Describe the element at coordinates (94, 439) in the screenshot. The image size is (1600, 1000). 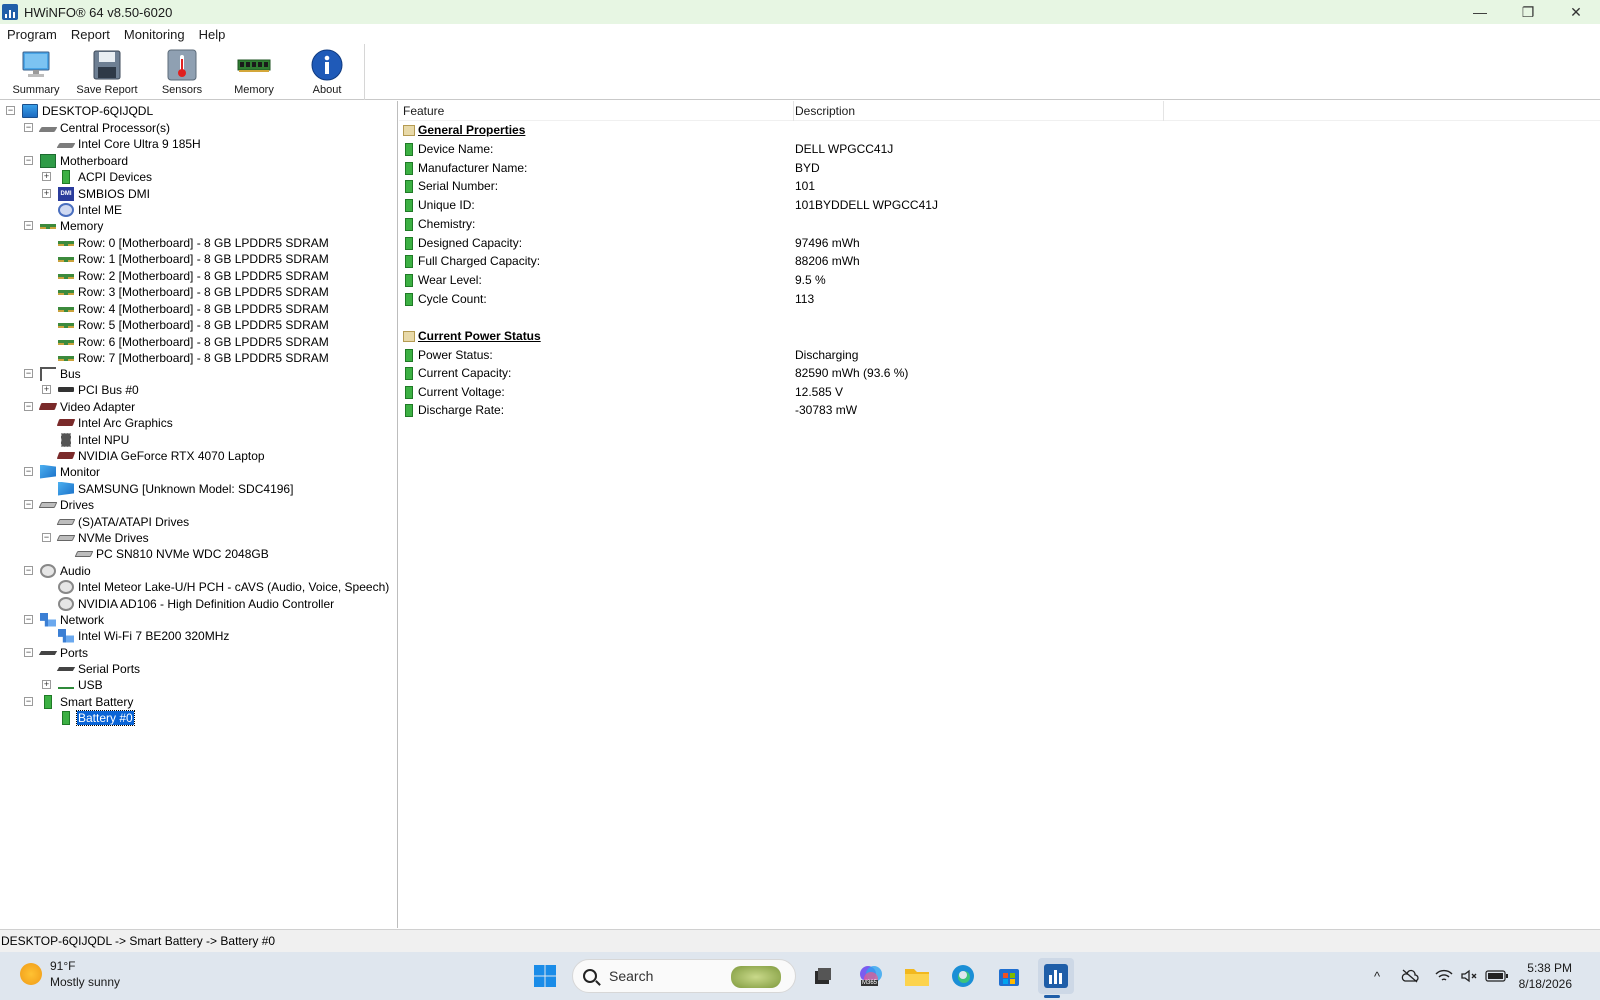
I see `tree-item-npu: Intel NPU` at that location.